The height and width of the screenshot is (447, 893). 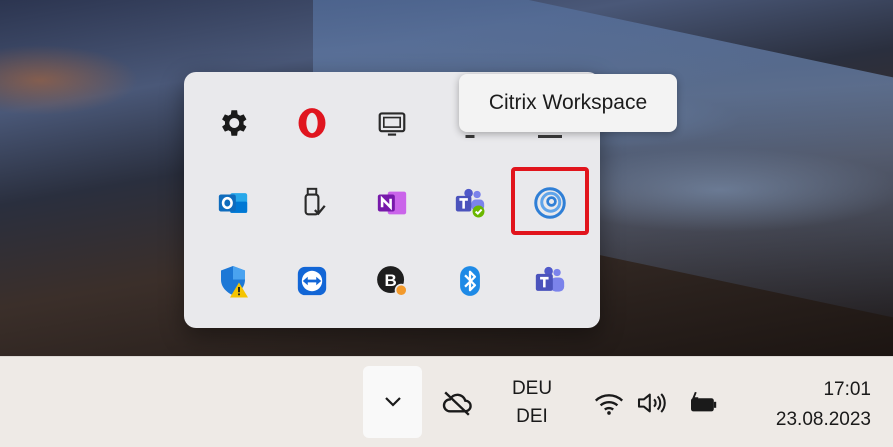 I want to click on battery-charging-icon, so click(x=703, y=403).